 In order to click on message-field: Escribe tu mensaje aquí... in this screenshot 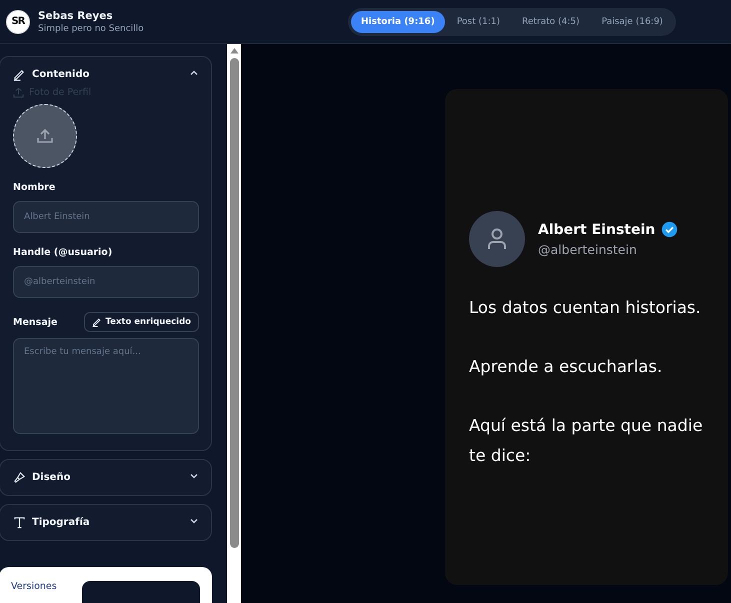, I will do `click(106, 386)`.